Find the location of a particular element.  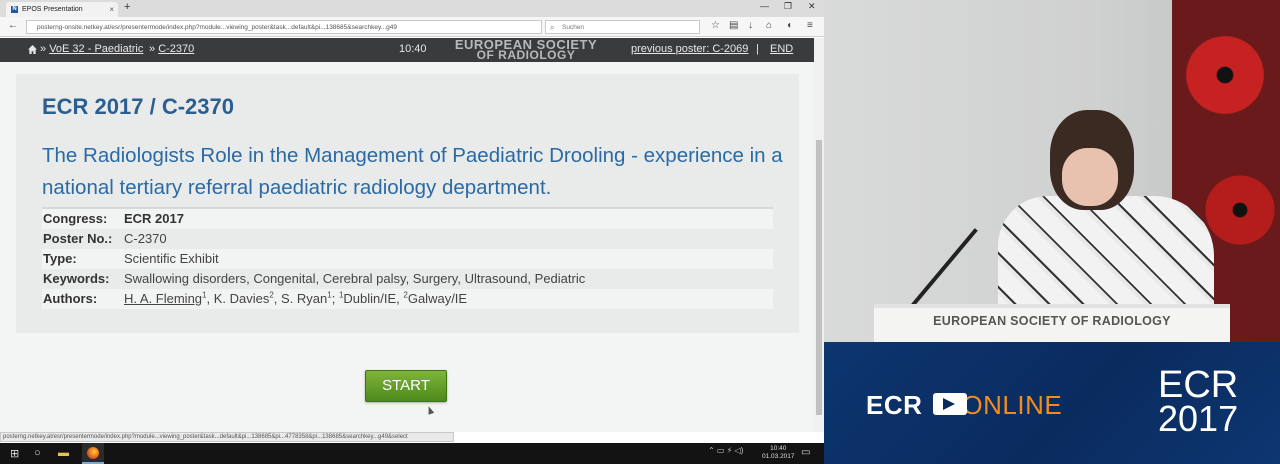

field-row-poster-no: Poster No.: C-2370 is located at coordinates (407, 239).